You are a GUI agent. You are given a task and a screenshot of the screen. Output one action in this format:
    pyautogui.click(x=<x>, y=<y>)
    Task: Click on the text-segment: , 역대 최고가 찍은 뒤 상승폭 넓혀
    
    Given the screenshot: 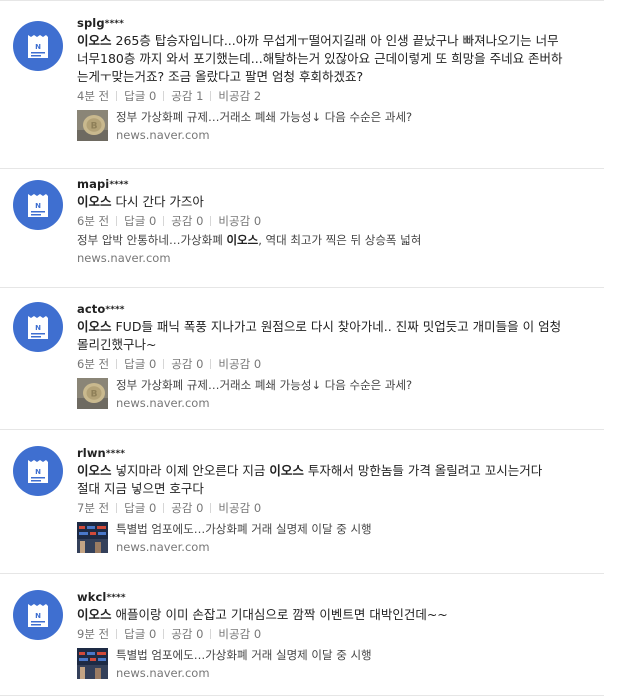 What is the action you would take?
    pyautogui.click(x=340, y=240)
    